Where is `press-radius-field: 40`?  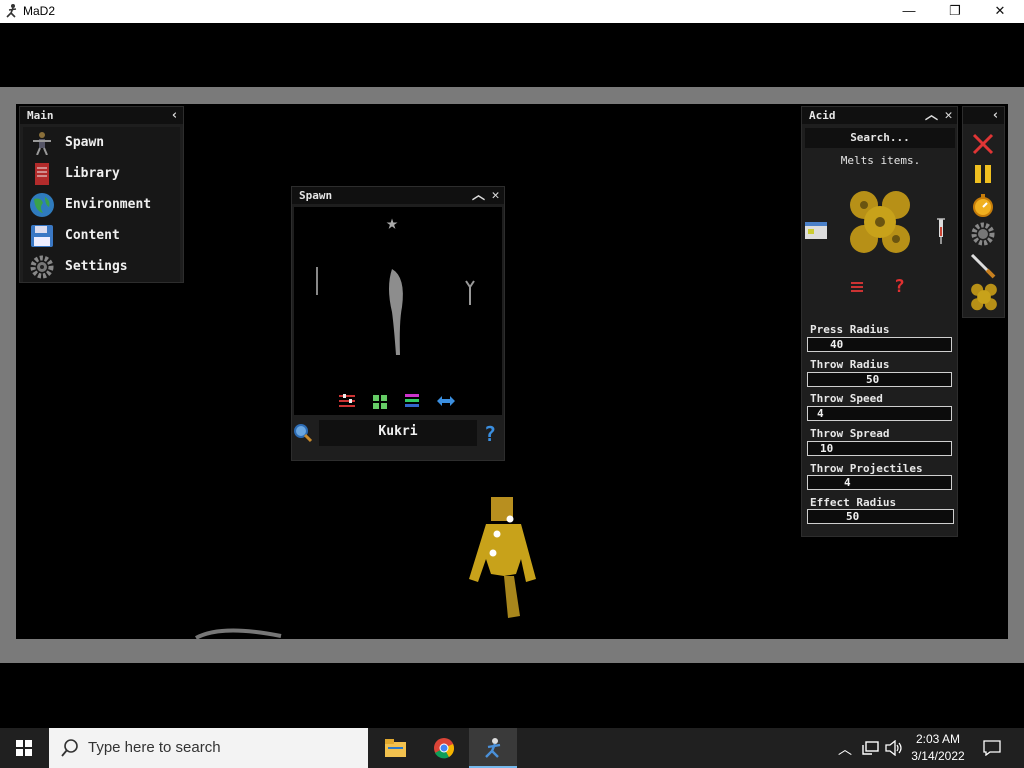 press-radius-field: 40 is located at coordinates (879, 344).